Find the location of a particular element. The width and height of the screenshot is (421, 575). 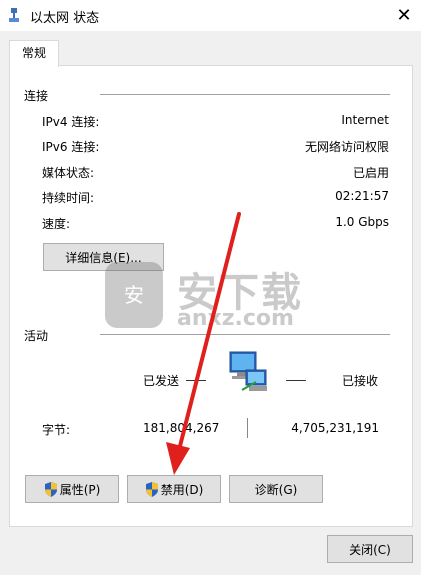

connection-section-label: 连接 is located at coordinates (39, 95).